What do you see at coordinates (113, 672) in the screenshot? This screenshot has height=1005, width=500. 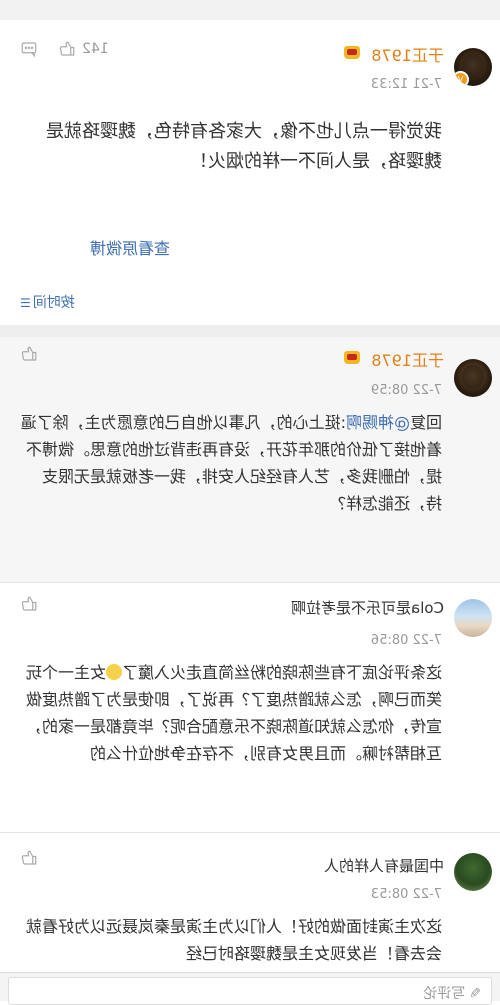 I see `emoji-icon` at bounding box center [113, 672].